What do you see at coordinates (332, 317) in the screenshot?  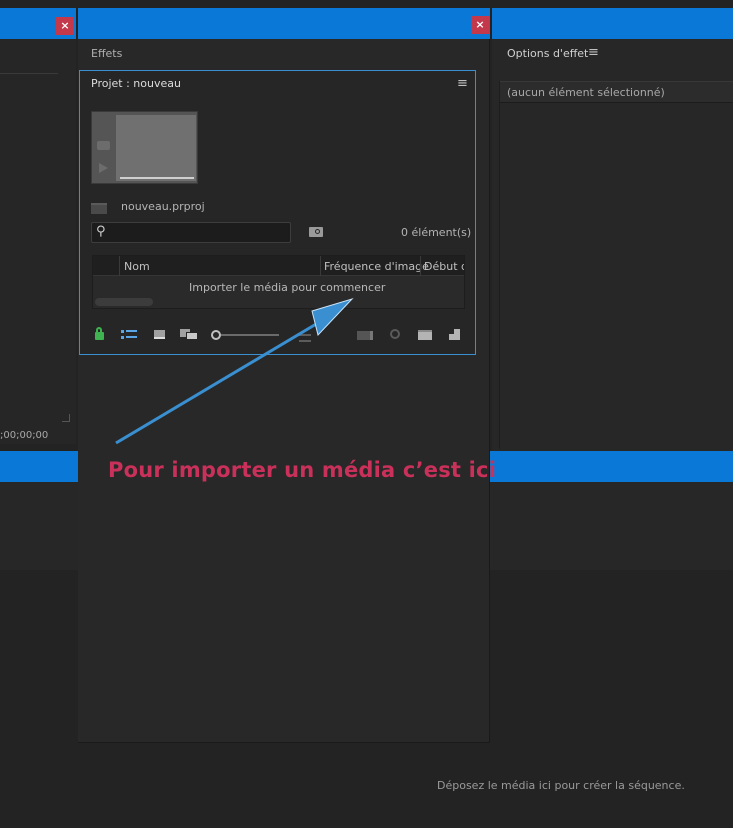 I see `annotation-arrow-head` at bounding box center [332, 317].